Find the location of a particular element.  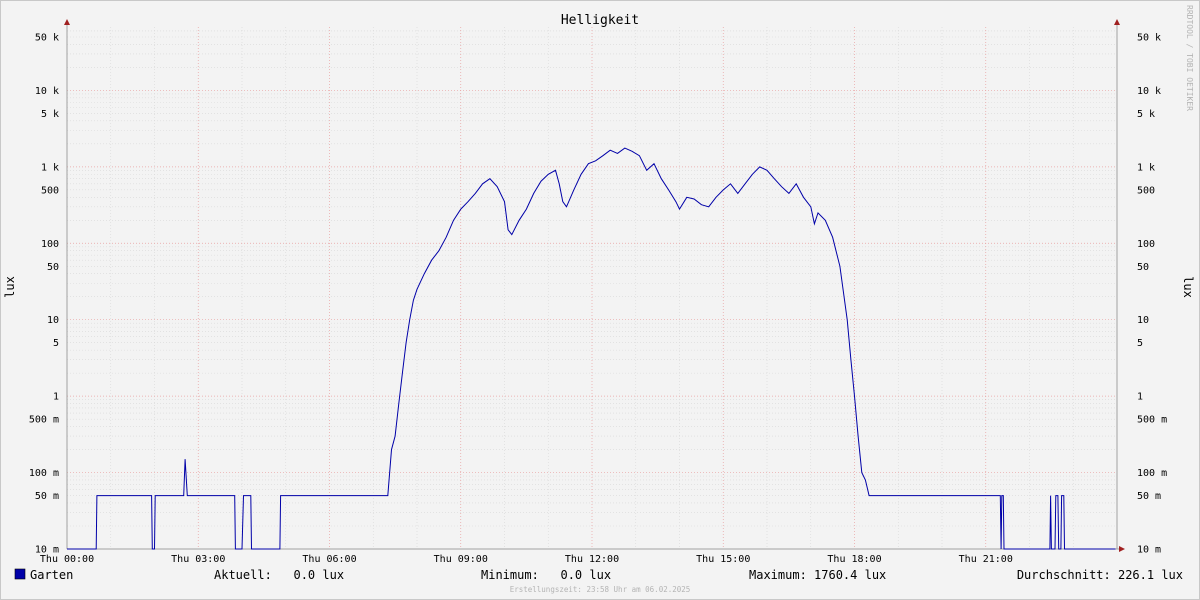

x-tick-label: Thu 00:00 is located at coordinates (67, 559).